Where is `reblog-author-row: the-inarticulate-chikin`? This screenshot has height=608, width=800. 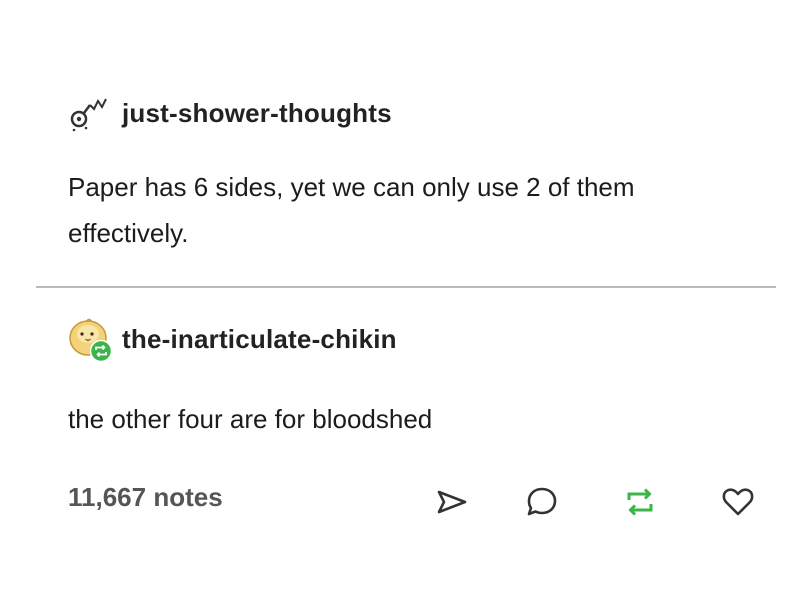 reblog-author-row: the-inarticulate-chikin is located at coordinates (231, 339).